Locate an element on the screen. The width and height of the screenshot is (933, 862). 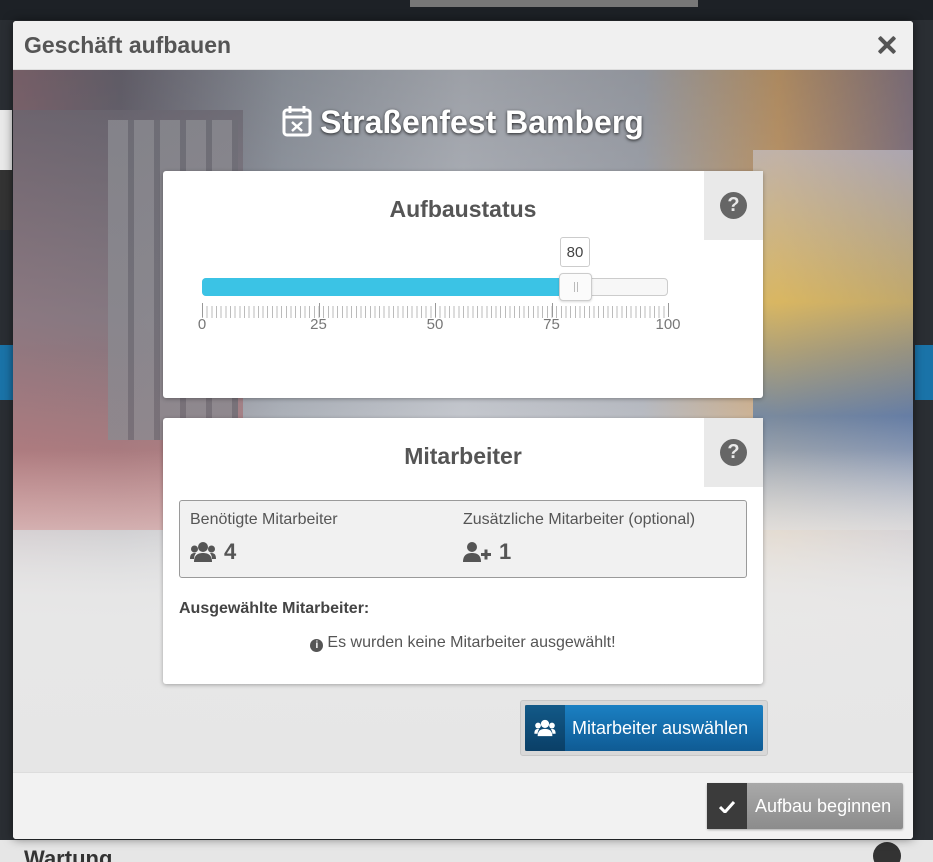
event-title-text: Straßenfest Bamberg is located at coordinates (482, 122).